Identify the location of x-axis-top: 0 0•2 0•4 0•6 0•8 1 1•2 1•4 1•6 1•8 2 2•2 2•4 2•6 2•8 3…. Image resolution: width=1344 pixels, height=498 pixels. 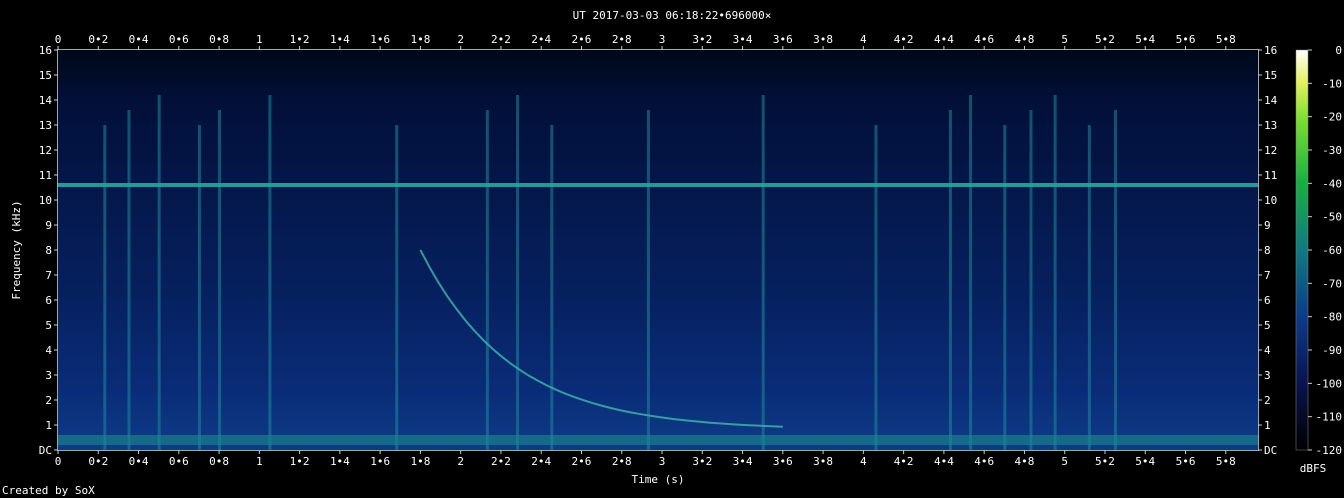
(645, 41).